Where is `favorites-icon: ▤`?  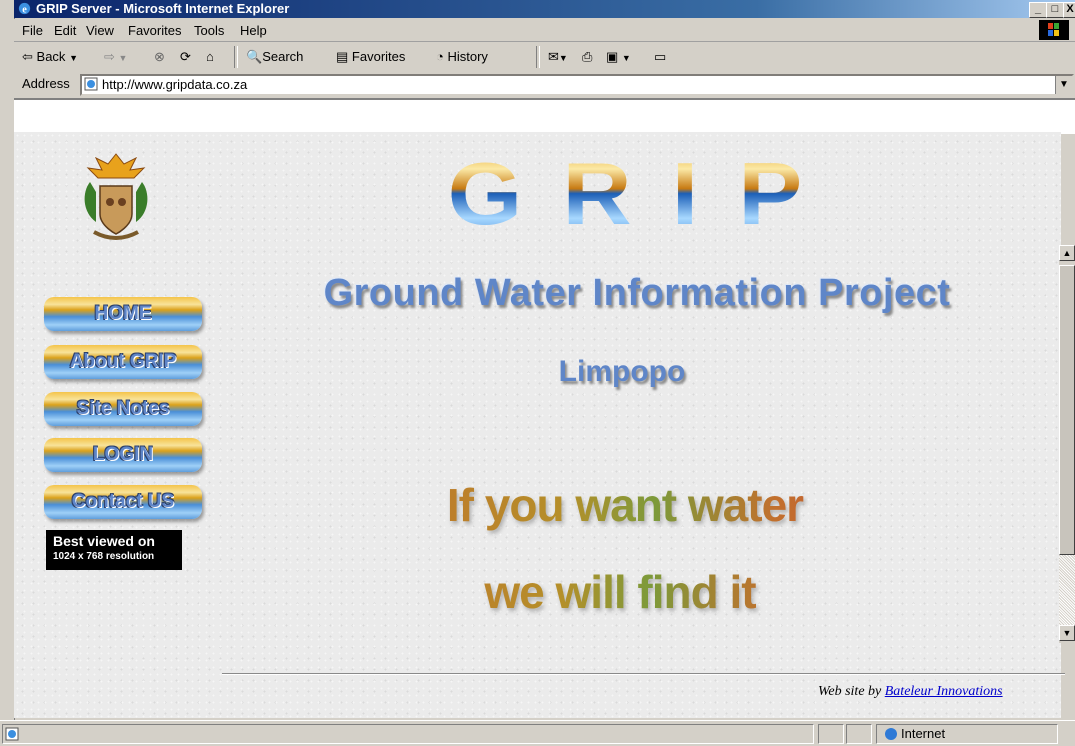 favorites-icon: ▤ is located at coordinates (342, 56).